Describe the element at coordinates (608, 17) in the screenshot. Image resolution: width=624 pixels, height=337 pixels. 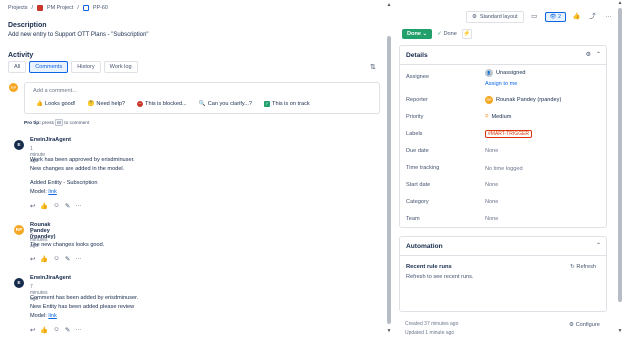
I see `more-actions-icon: ···` at that location.